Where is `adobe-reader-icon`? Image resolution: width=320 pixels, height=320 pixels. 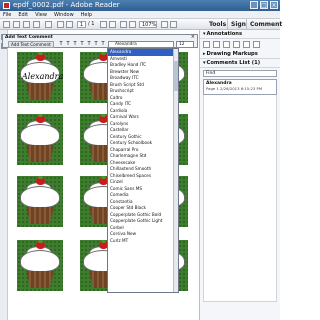 adobe-reader-icon is located at coordinates (6, 5).